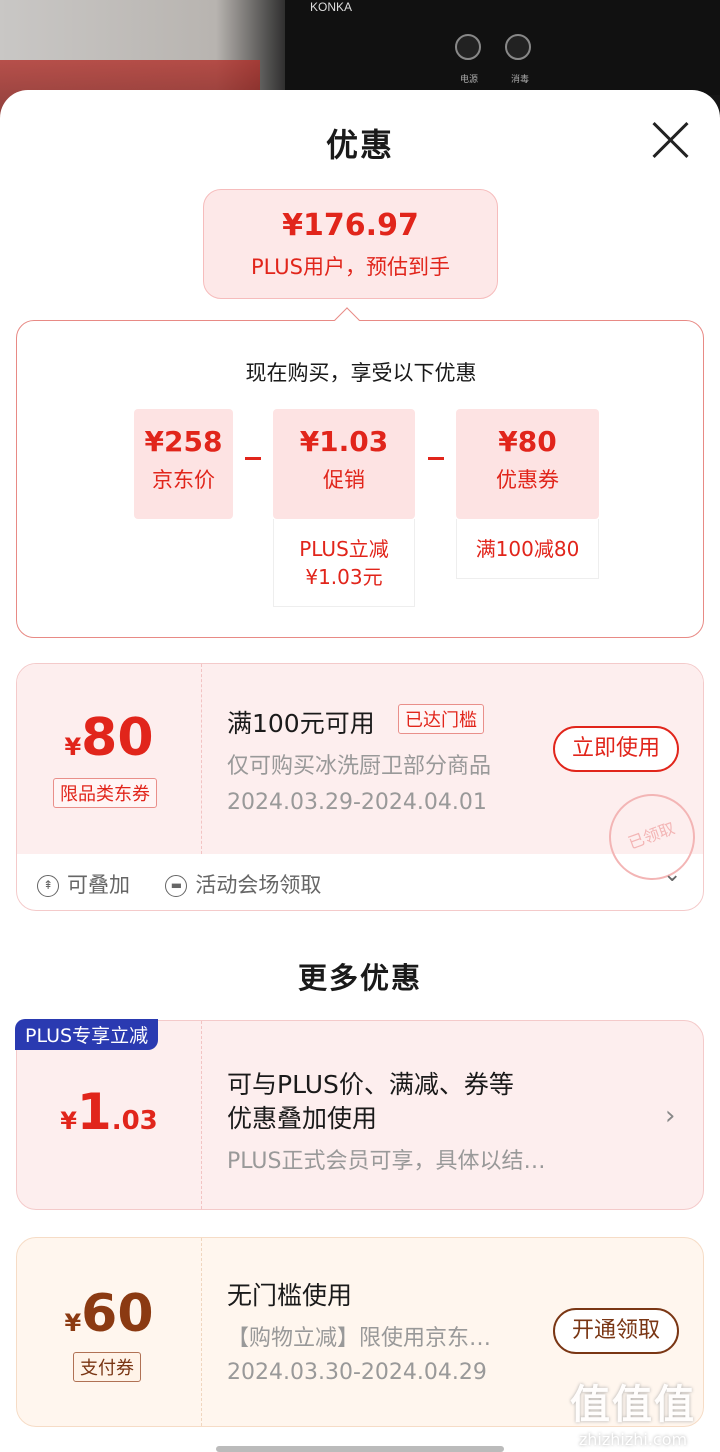 The height and width of the screenshot is (1452, 720). What do you see at coordinates (301, 723) in the screenshot?
I see `coupon-title: 满100元可用` at bounding box center [301, 723].